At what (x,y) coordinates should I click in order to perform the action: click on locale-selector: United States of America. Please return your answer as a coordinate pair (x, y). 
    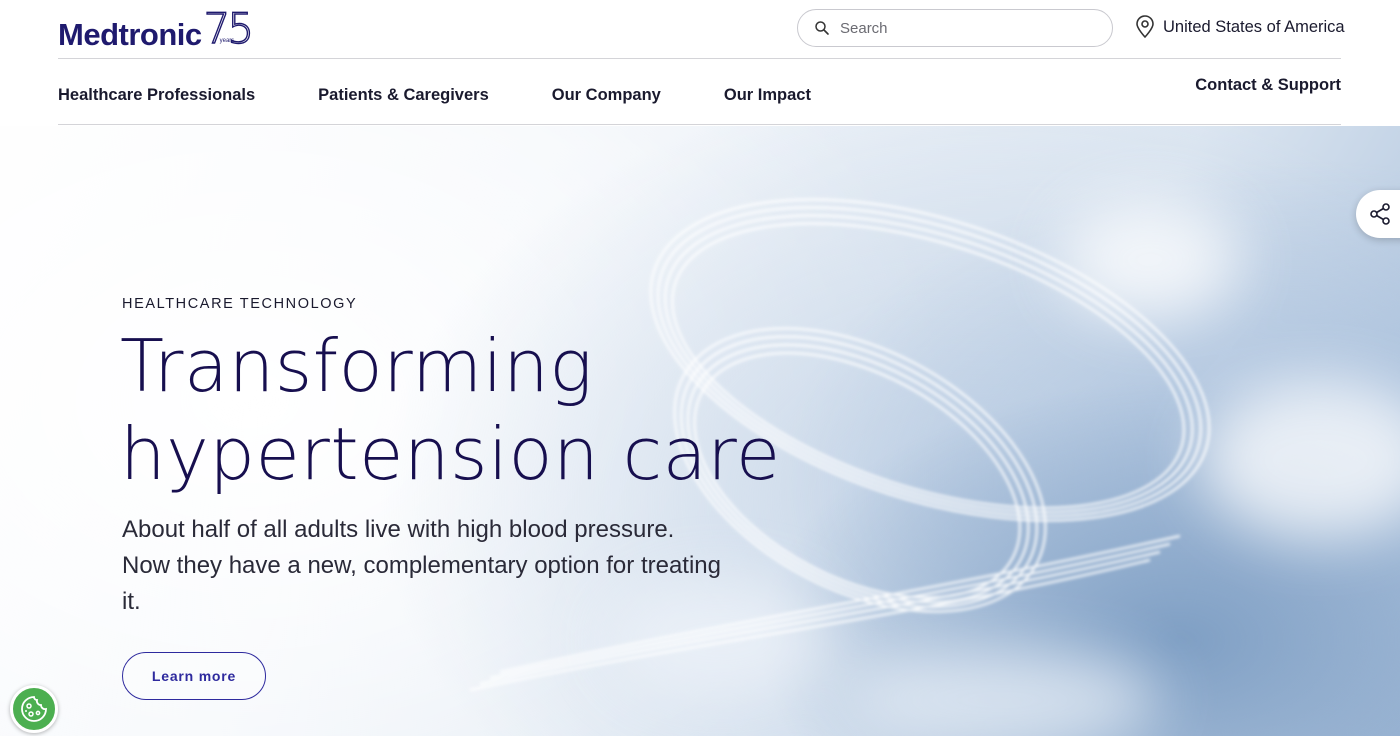
    Looking at the image, I should click on (1239, 27).